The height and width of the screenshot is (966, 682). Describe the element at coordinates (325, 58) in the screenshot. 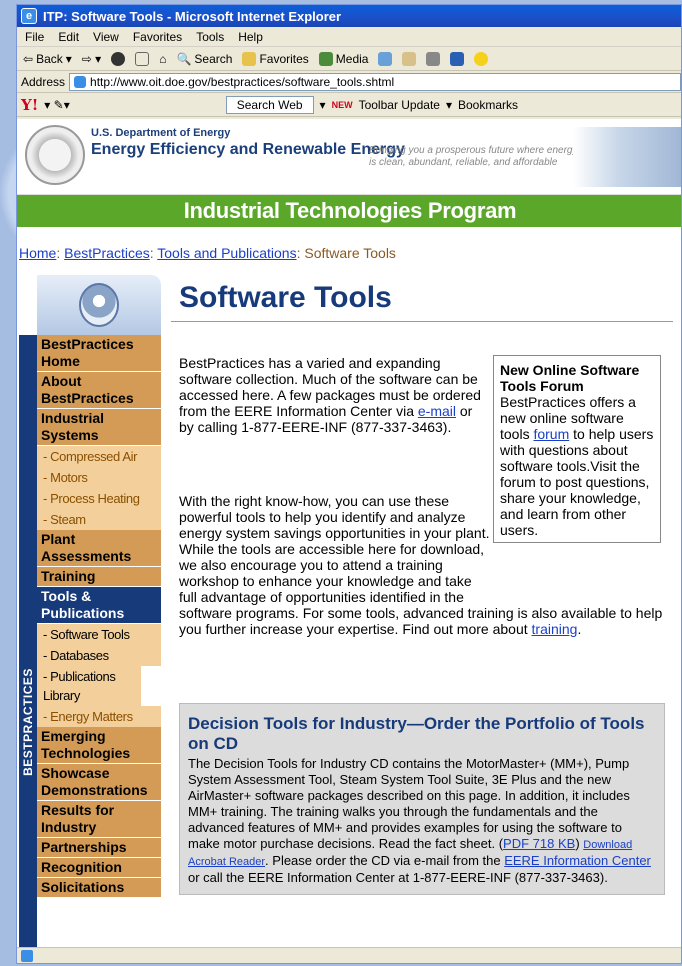

I see `media-icon` at that location.